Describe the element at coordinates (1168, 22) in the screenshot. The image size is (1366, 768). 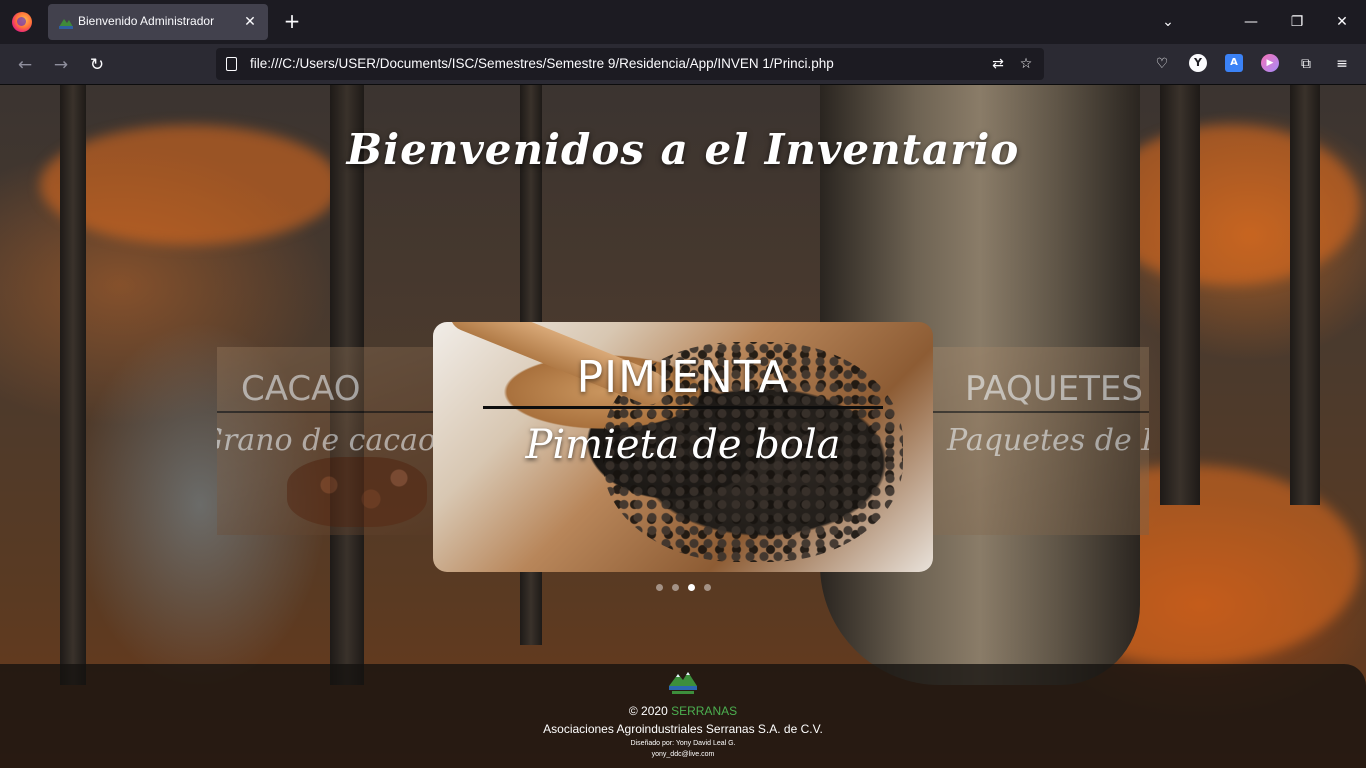
I see `chevron-down-icon: ⌄` at that location.